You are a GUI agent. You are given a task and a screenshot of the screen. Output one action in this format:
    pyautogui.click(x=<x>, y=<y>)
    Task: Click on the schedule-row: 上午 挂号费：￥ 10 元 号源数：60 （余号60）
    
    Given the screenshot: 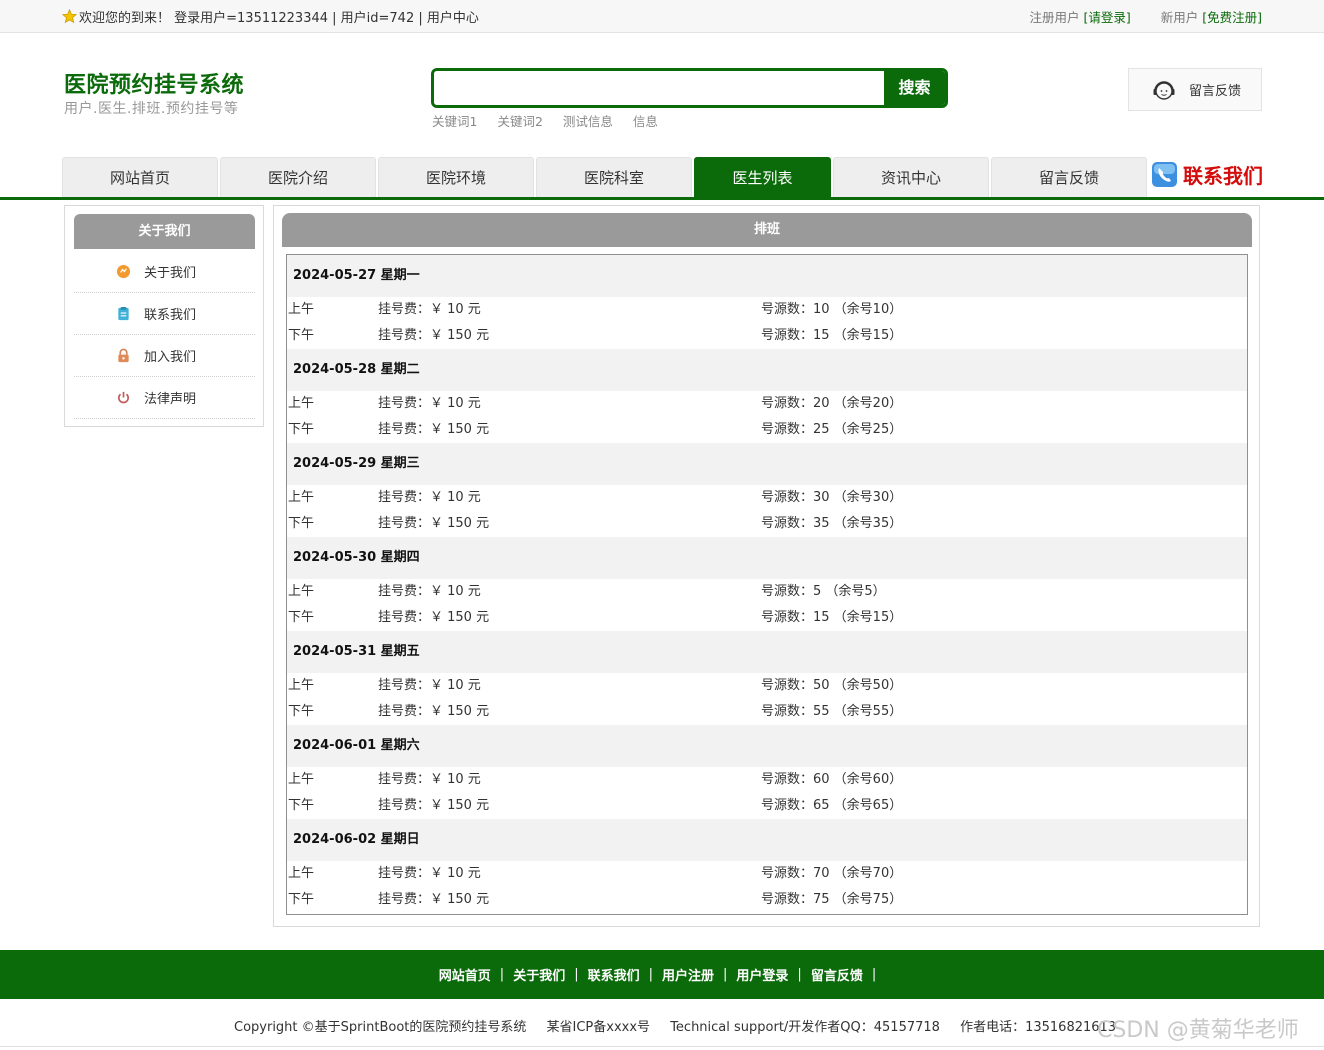 What is the action you would take?
    pyautogui.click(x=767, y=780)
    